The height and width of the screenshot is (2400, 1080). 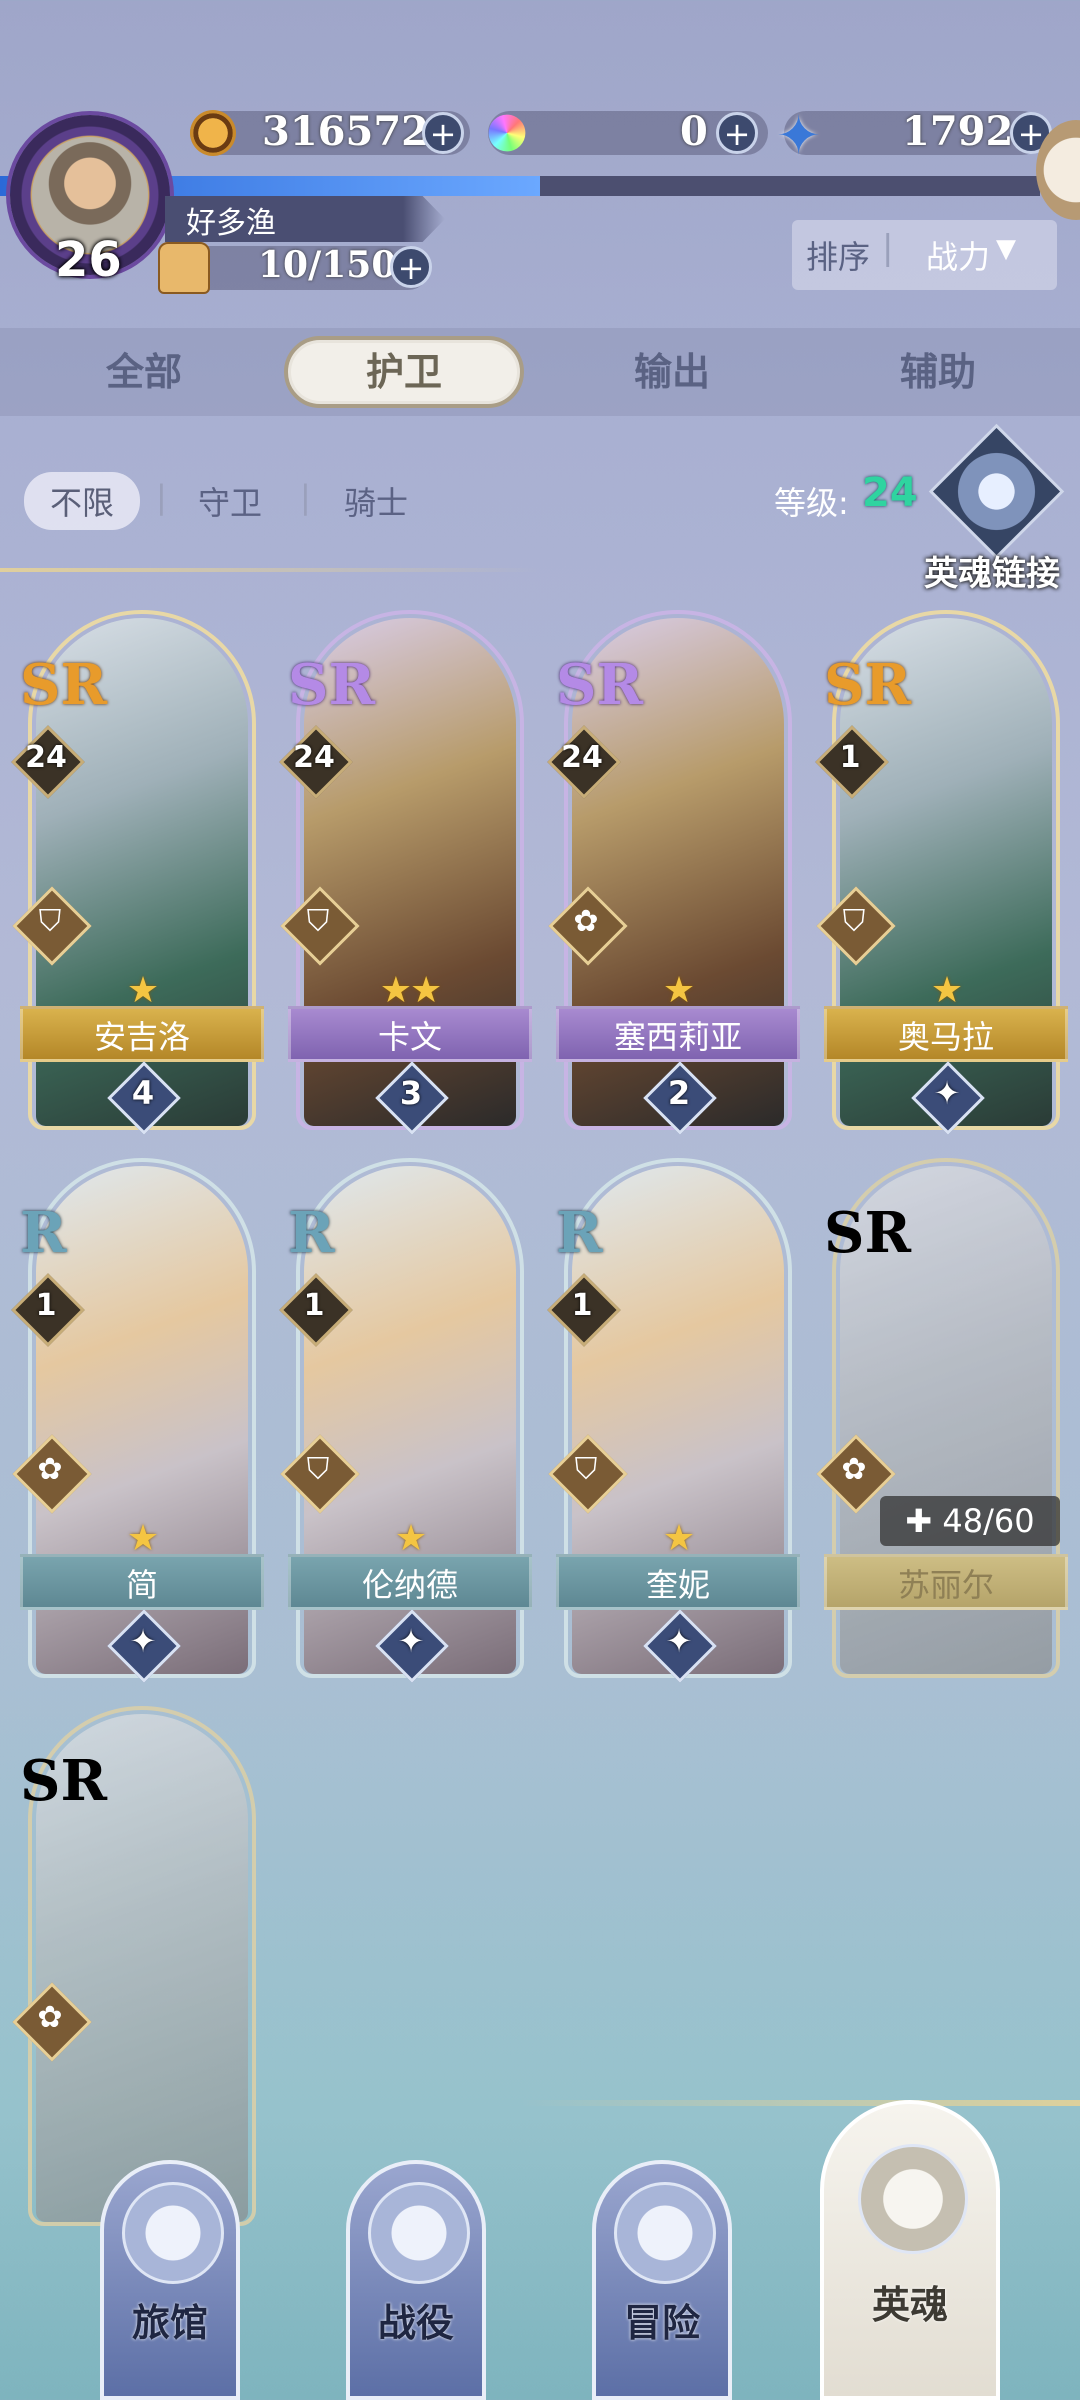 I want to click on nav-tavern-label: 旅馆, so click(x=169, y=2323).